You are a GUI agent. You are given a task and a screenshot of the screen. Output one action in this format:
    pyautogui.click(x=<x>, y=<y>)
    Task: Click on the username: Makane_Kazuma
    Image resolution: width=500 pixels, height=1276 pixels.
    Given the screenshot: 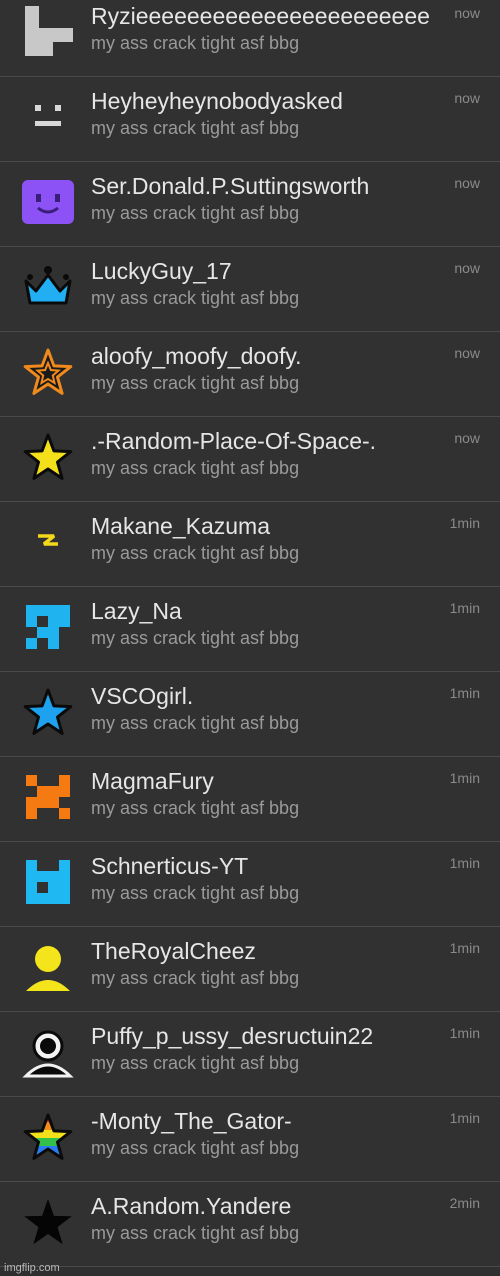 What is the action you would take?
    pyautogui.click(x=180, y=526)
    